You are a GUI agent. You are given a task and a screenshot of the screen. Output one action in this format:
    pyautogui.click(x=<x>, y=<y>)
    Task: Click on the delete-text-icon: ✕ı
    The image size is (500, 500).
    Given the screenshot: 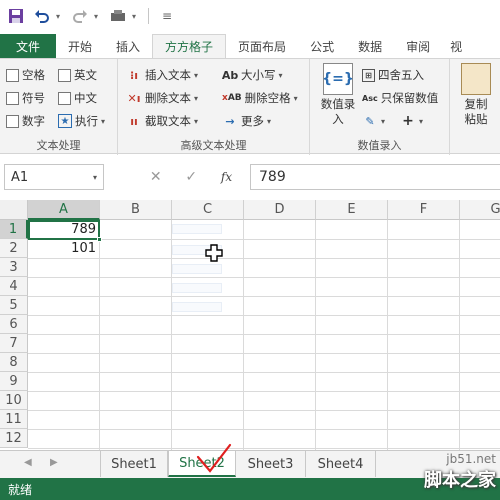 What is the action you would take?
    pyautogui.click(x=134, y=98)
    